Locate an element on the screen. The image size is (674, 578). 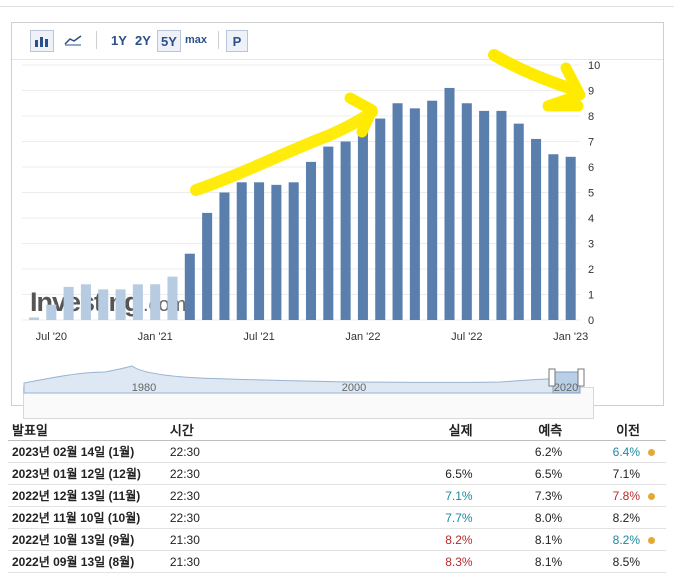
col-previous: 이전 is located at coordinates (605, 429).